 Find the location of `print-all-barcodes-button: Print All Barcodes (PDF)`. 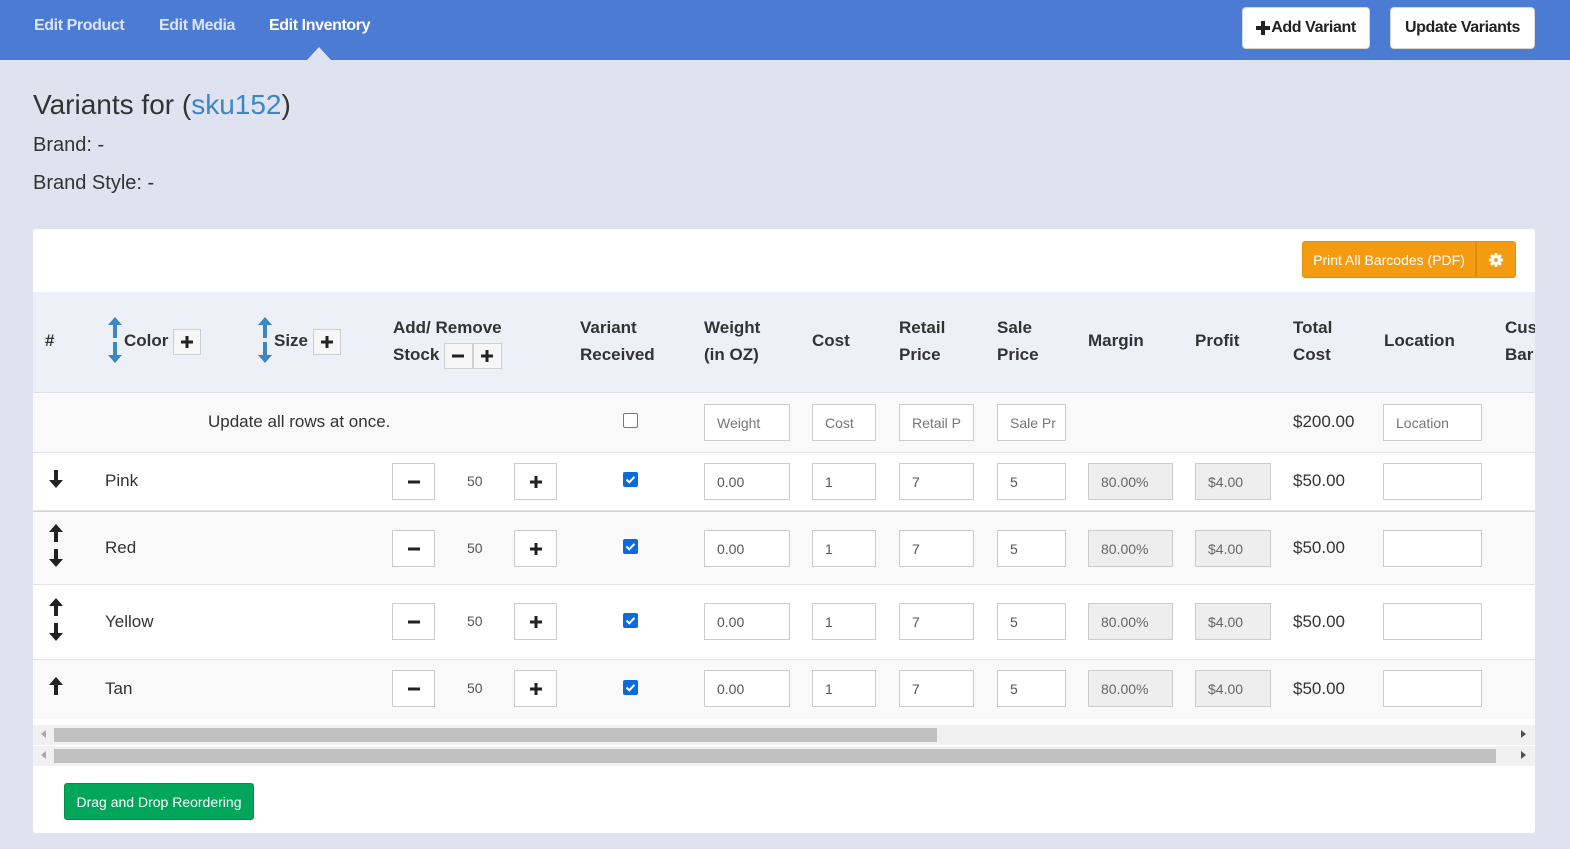

print-all-barcodes-button: Print All Barcodes (PDF) is located at coordinates (1389, 259).